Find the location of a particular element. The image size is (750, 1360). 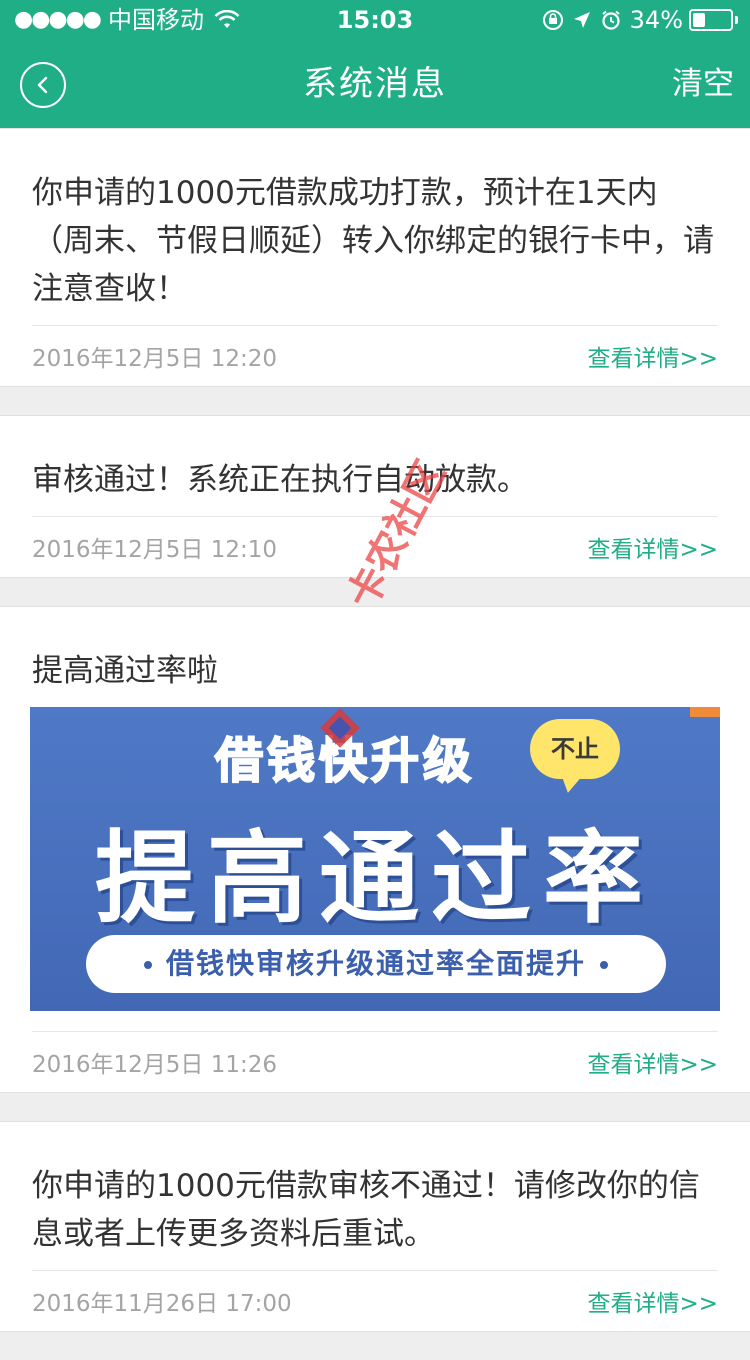

nav-bar: 系统消息 清空 is located at coordinates (375, 84).